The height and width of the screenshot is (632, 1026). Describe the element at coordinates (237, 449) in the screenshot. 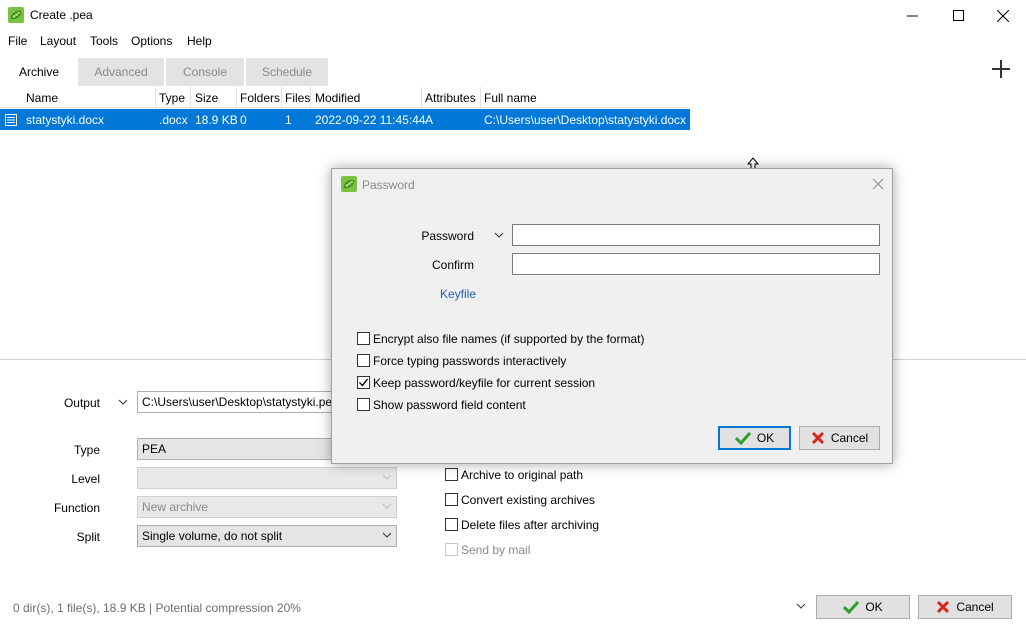

I see `type-select: PEA` at that location.